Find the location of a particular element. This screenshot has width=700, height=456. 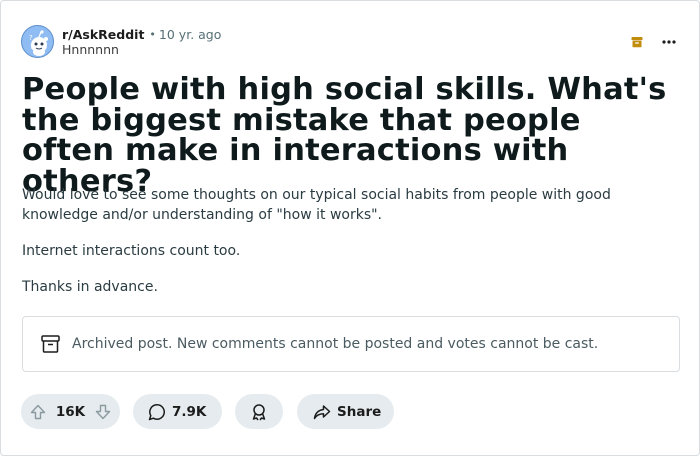

post-actions-bar: 16K 7.9K Share is located at coordinates (207, 411).